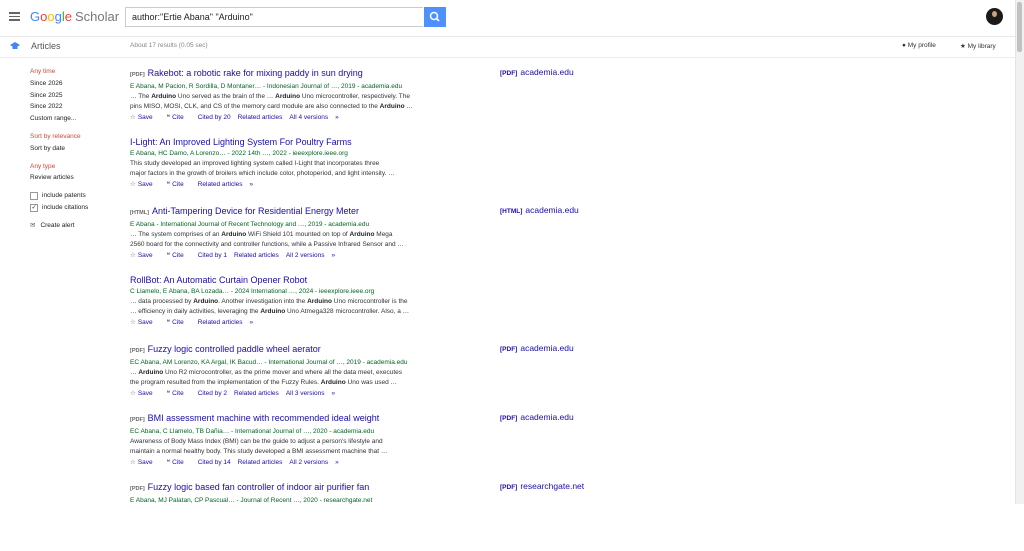  I want to click on search-input, so click(274, 17).